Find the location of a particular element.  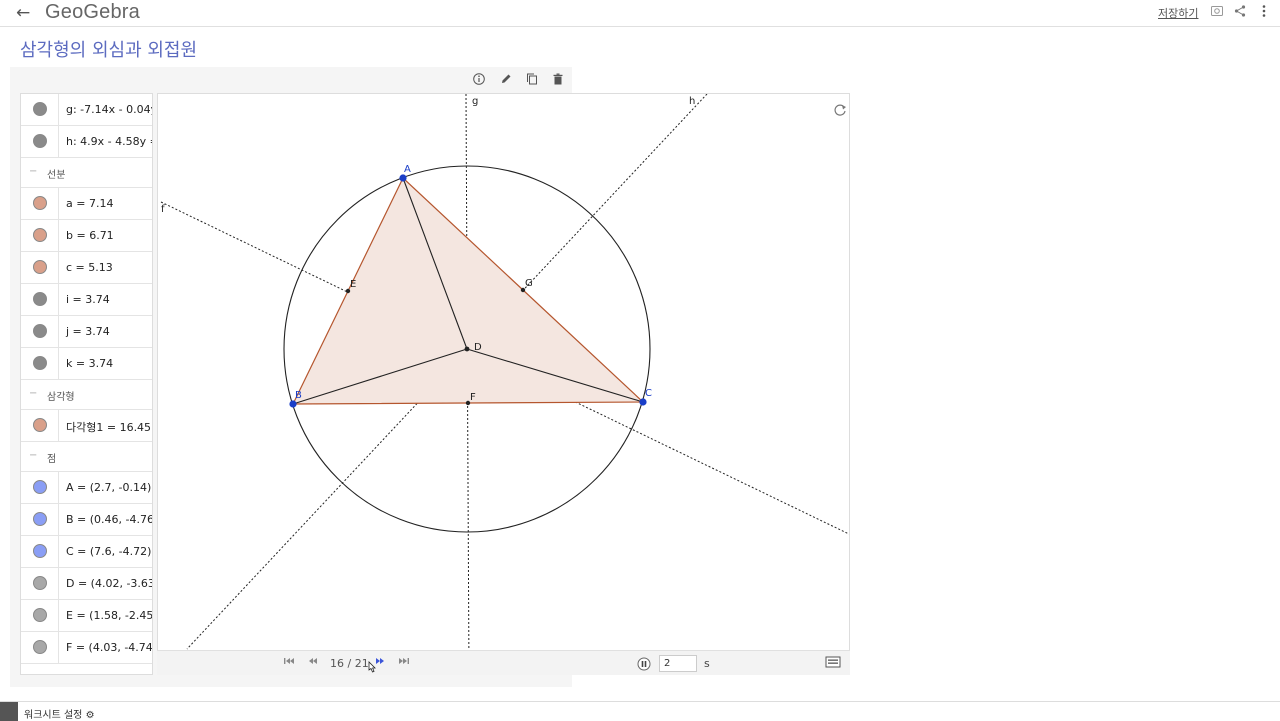

pause-icon is located at coordinates (644, 665).